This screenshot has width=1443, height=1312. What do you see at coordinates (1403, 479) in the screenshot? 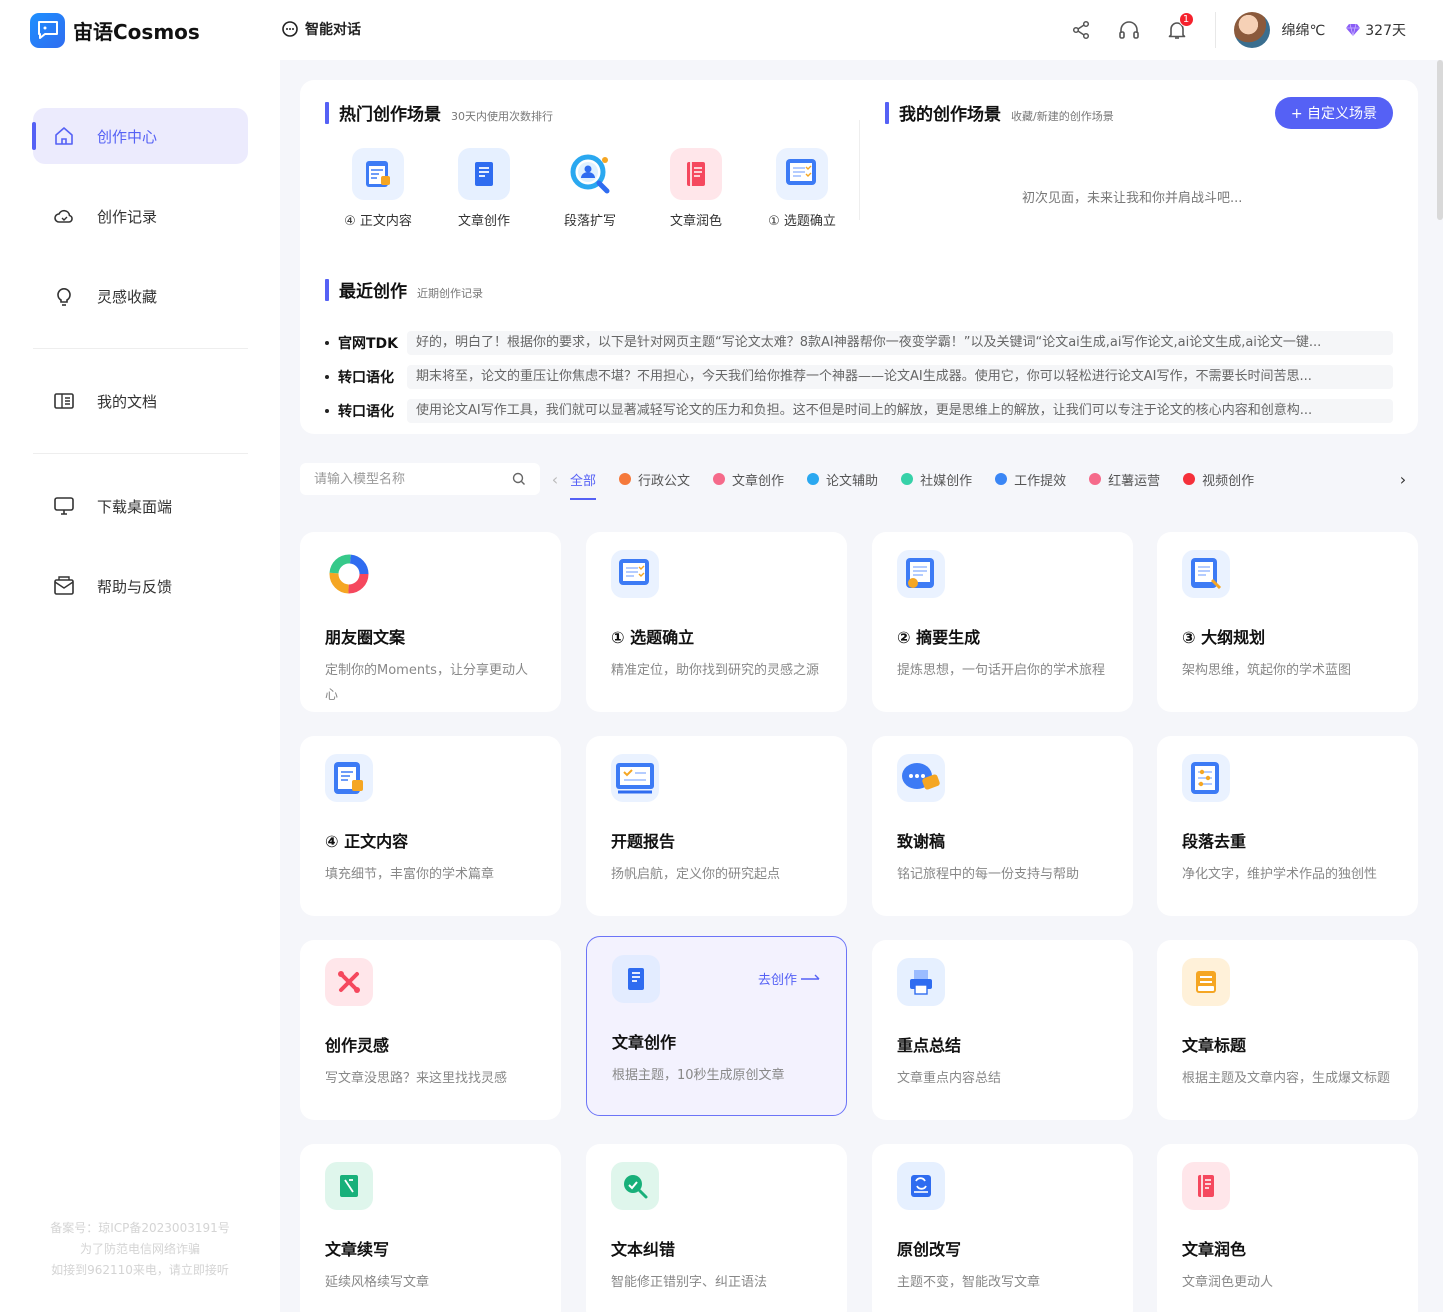
I see `chevron-right-icon: ›` at bounding box center [1403, 479].